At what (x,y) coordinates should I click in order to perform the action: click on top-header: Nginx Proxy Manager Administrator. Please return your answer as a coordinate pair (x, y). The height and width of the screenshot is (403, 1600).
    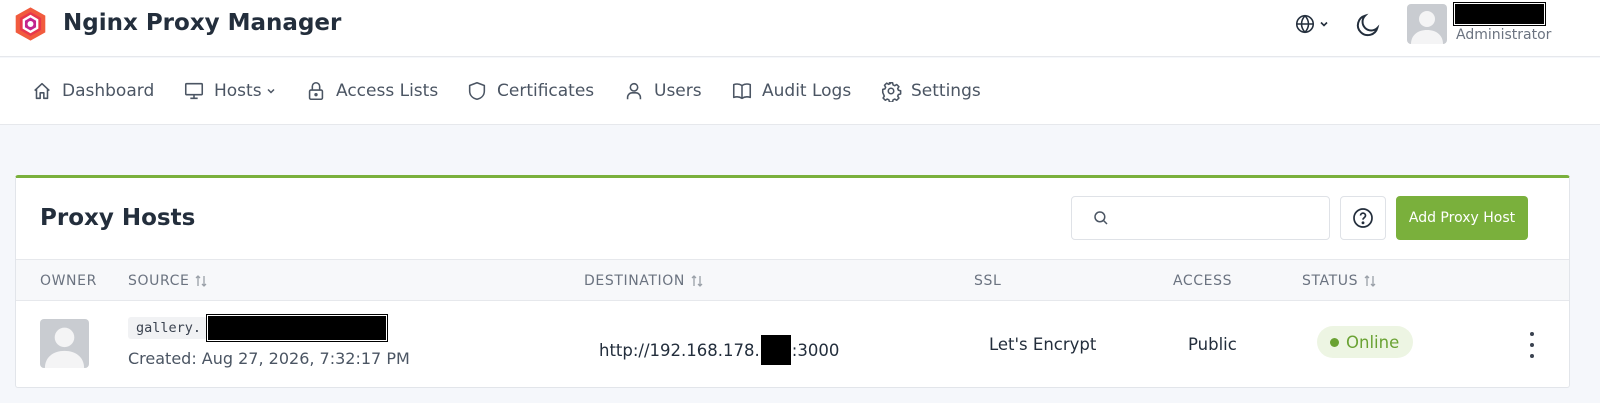
    Looking at the image, I should click on (800, 28).